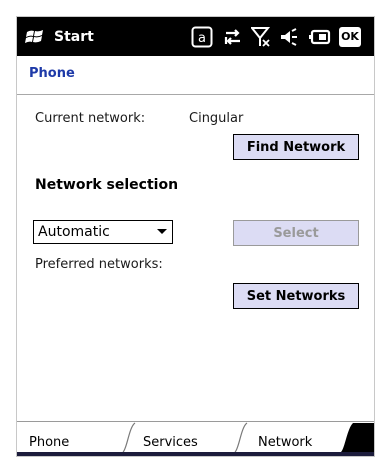 Image resolution: width=391 pixels, height=473 pixels. I want to click on svg-text: a, so click(202, 38).